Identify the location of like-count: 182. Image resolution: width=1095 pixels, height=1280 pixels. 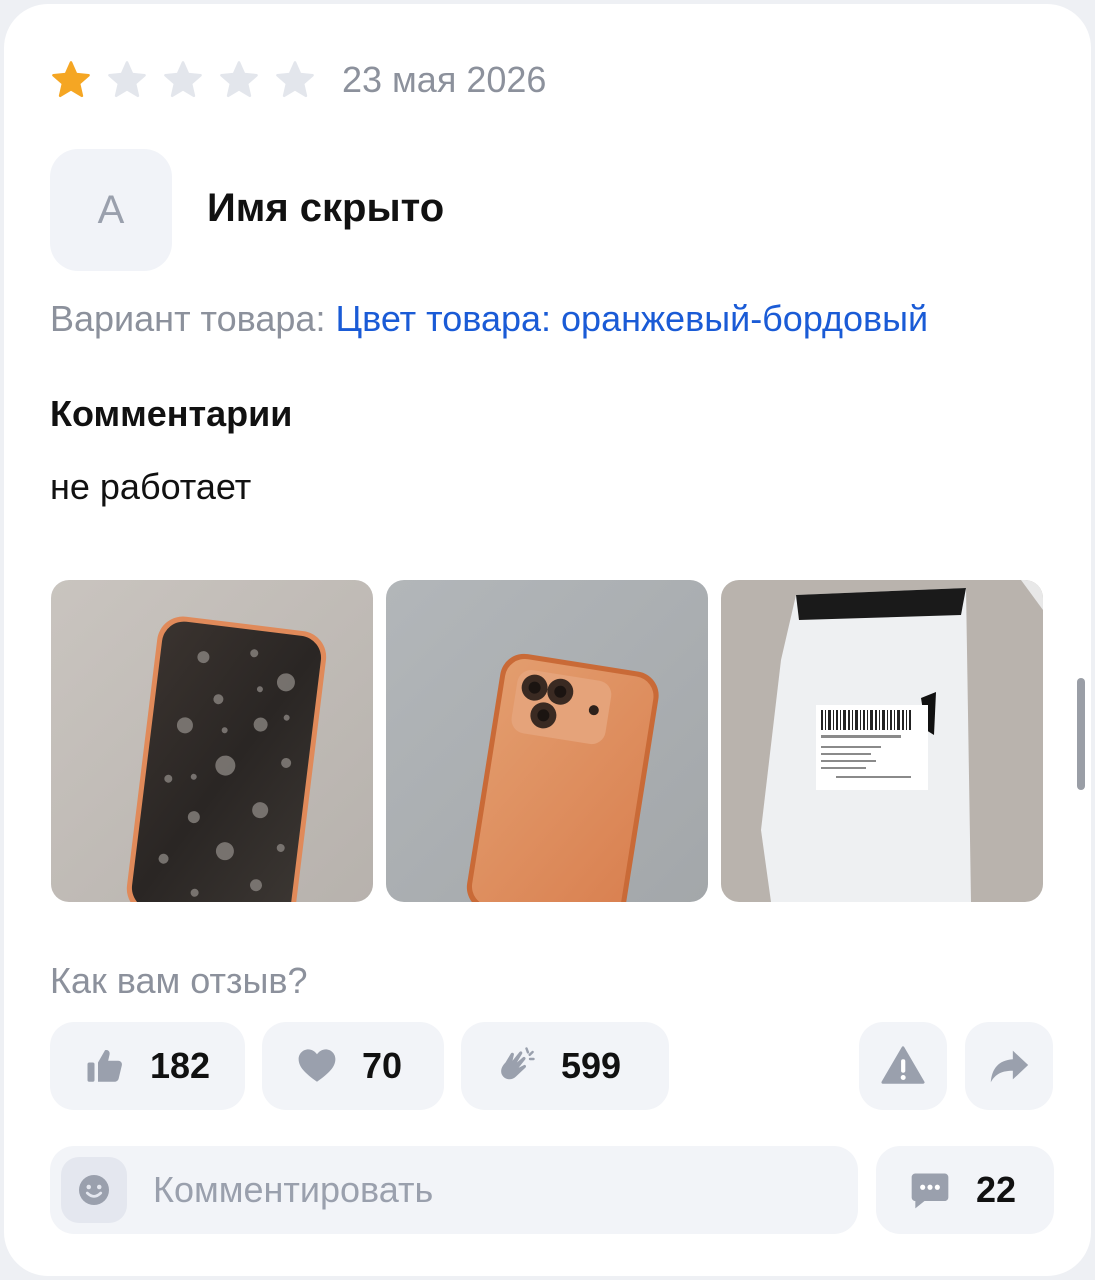
(180, 1065).